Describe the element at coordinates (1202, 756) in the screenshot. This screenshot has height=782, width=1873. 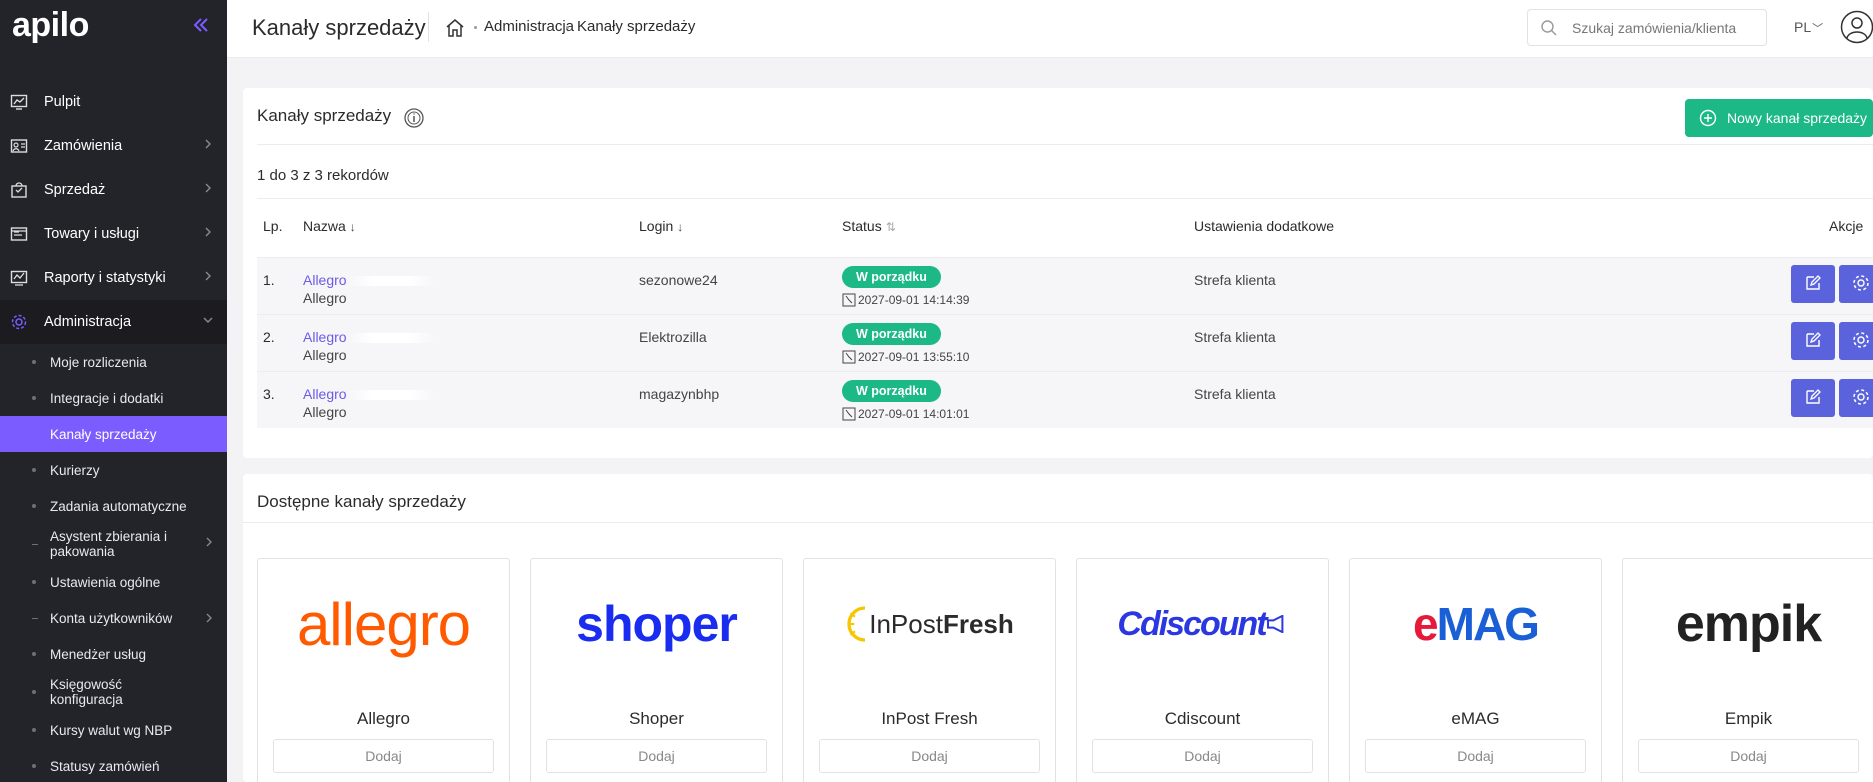
I see `add-cdiscount-button: Dodaj` at that location.